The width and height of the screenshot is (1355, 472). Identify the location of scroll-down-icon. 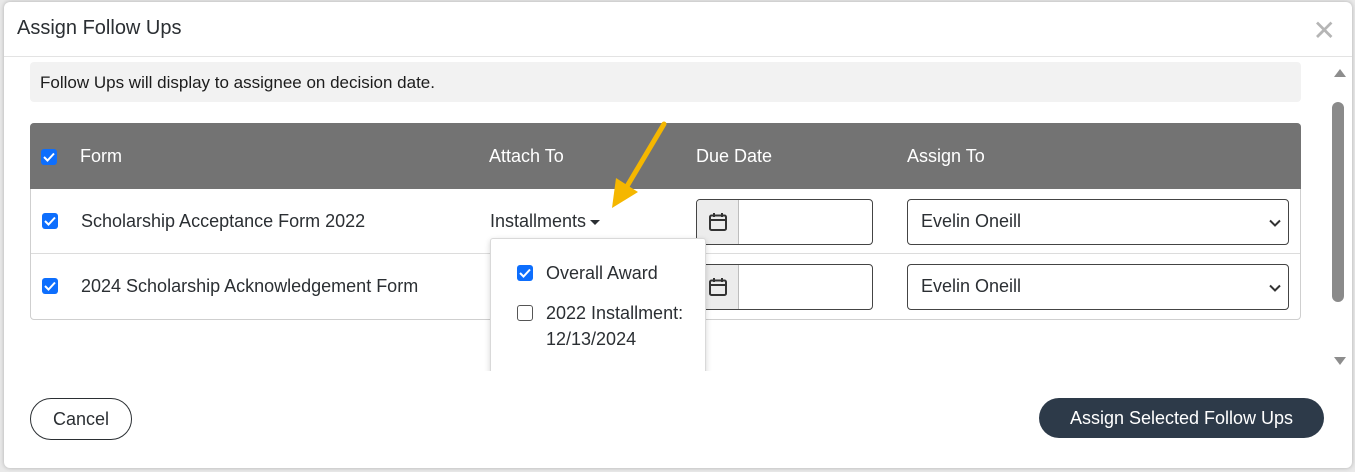
(1340, 361).